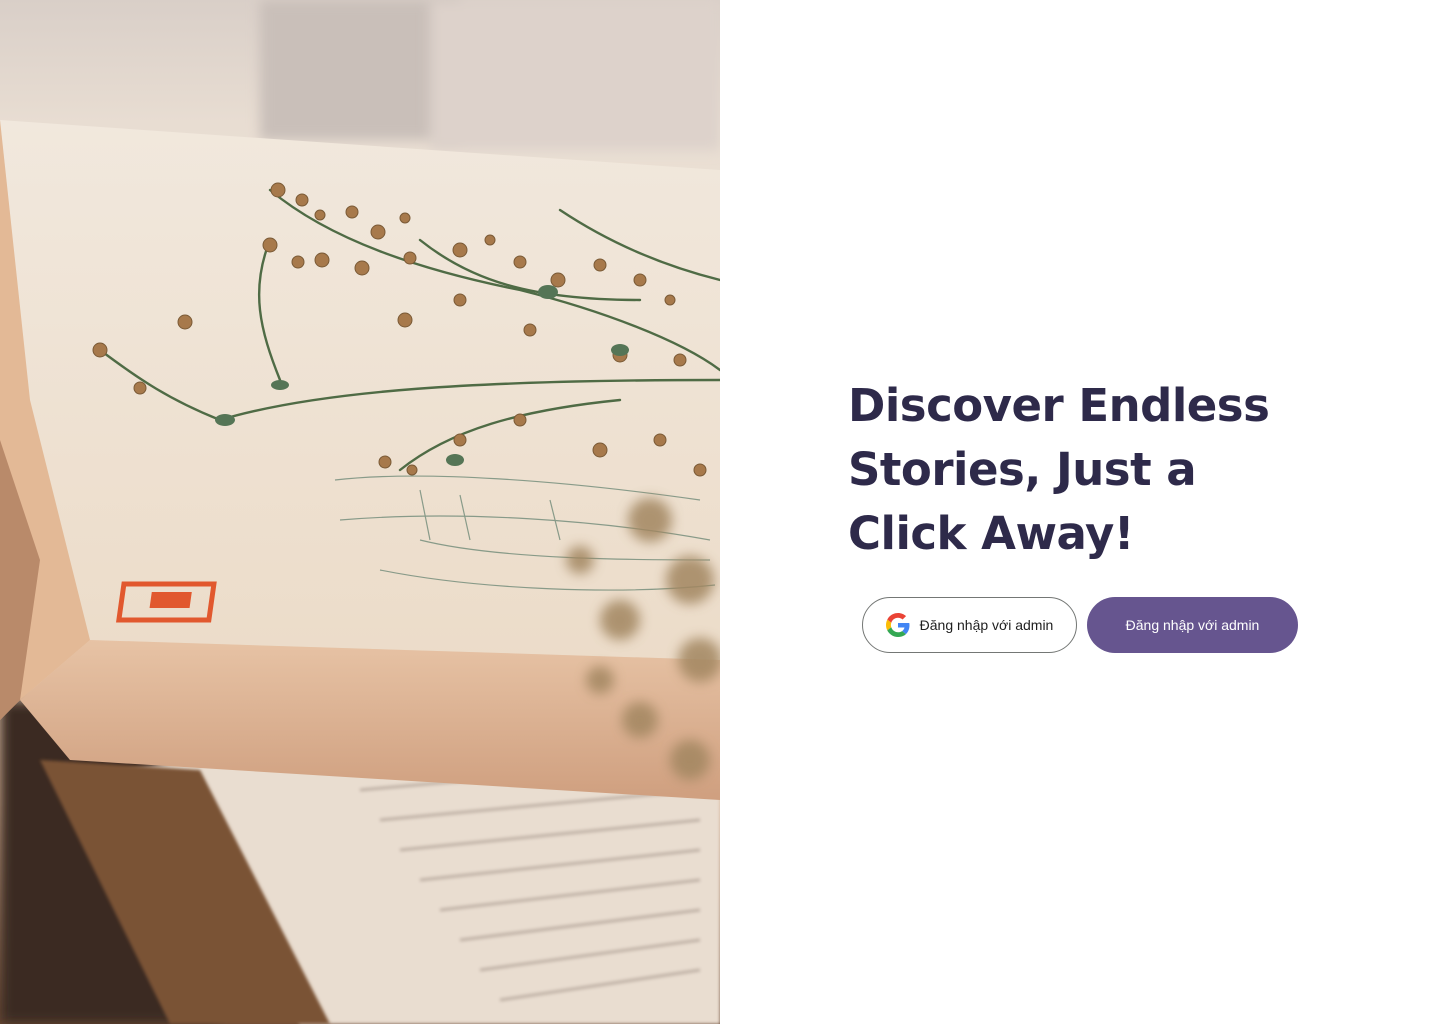 This screenshot has height=1024, width=1440. Describe the element at coordinates (986, 625) in the screenshot. I see `google-login-label: Đăng nhập với admin` at that location.